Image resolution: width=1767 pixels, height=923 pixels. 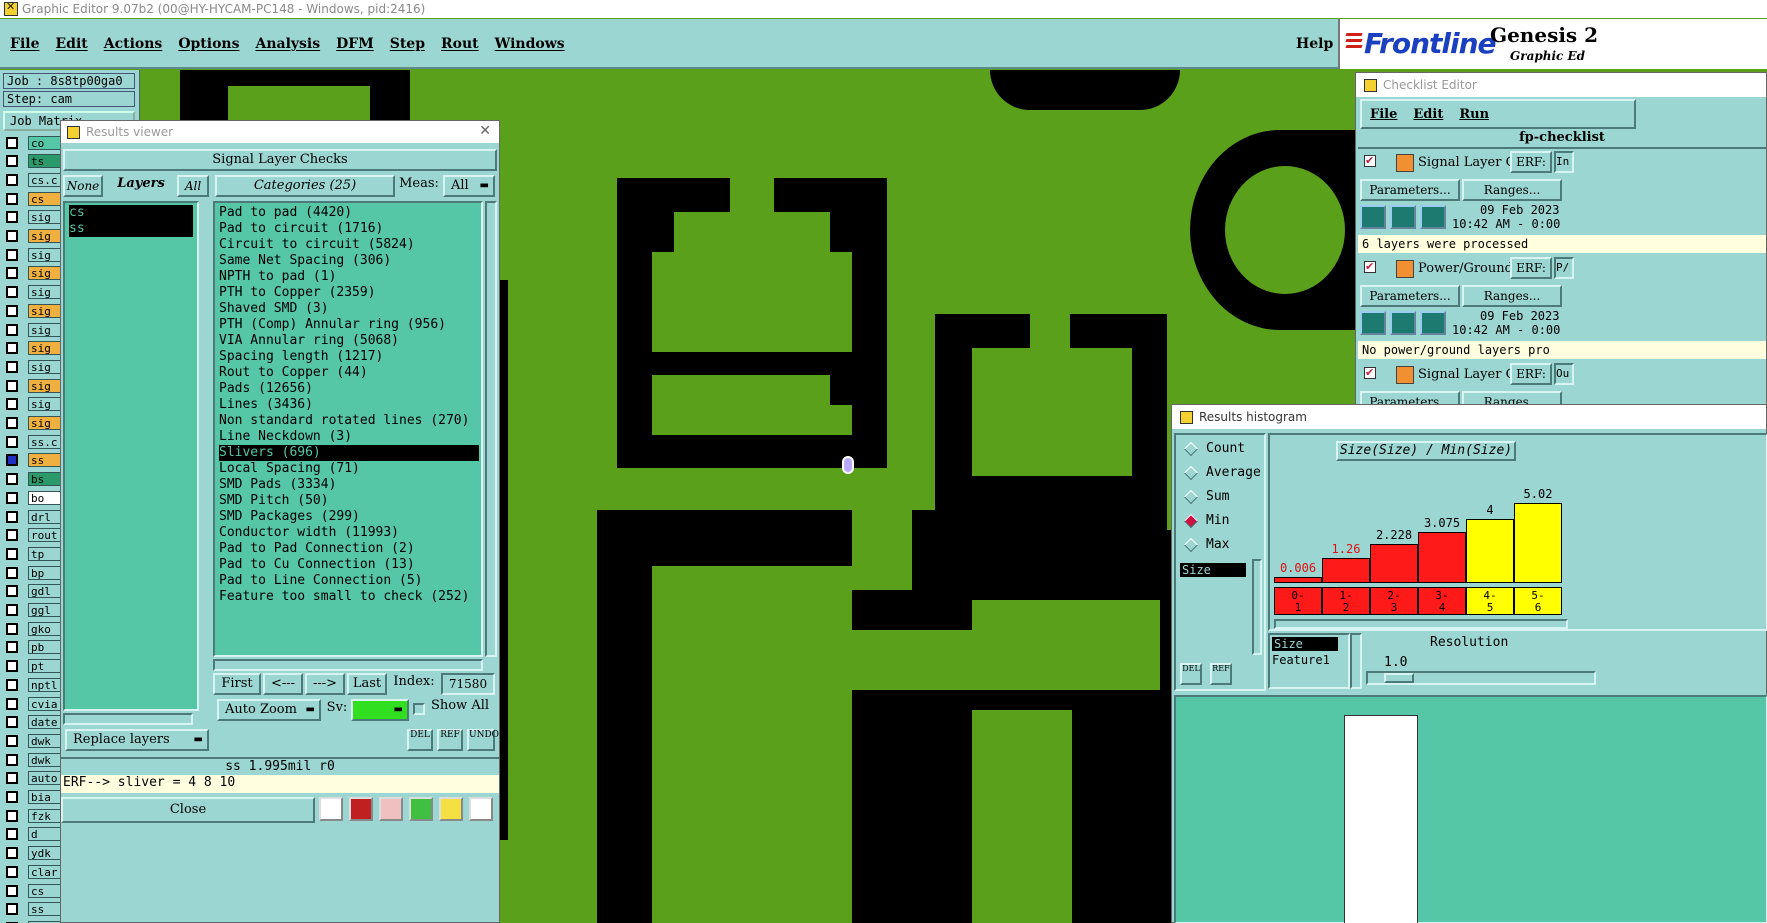 What do you see at coordinates (285, 213) in the screenshot?
I see `category-item: Pad to pad (4420)` at bounding box center [285, 213].